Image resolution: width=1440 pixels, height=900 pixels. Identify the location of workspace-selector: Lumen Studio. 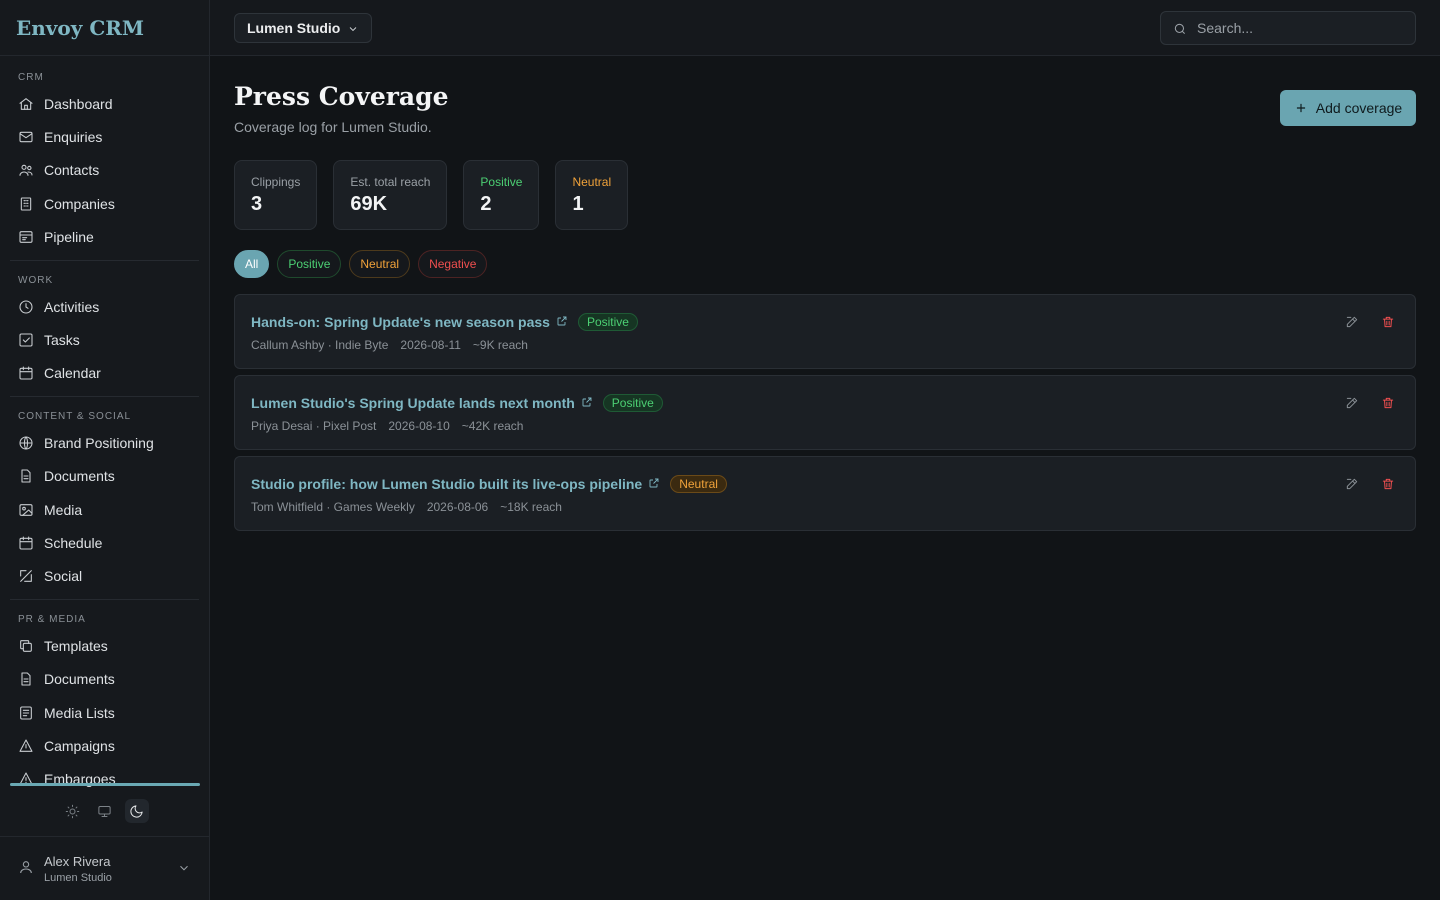
(303, 28).